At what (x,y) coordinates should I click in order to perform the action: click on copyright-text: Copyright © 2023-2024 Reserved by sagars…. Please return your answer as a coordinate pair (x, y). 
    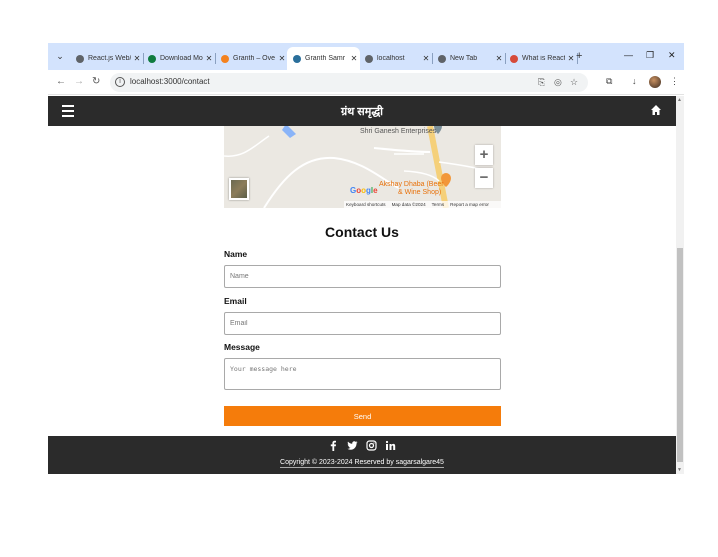
    Looking at the image, I should click on (362, 463).